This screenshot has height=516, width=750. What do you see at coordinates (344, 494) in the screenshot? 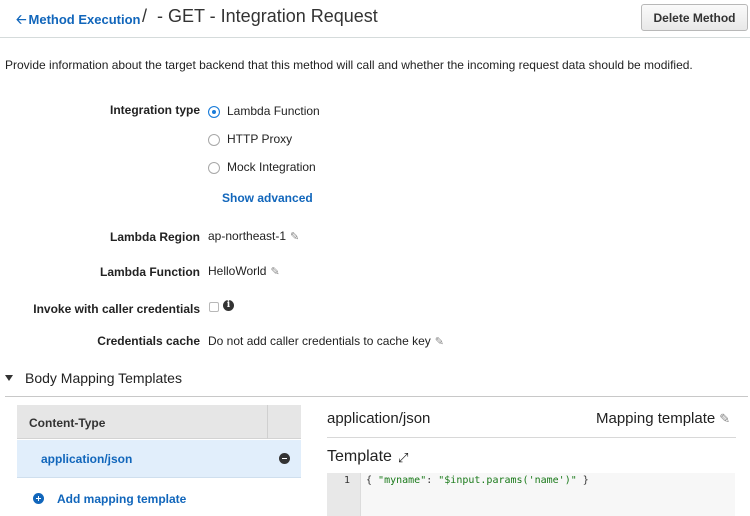
I see `editor-gutter: 1` at bounding box center [344, 494].